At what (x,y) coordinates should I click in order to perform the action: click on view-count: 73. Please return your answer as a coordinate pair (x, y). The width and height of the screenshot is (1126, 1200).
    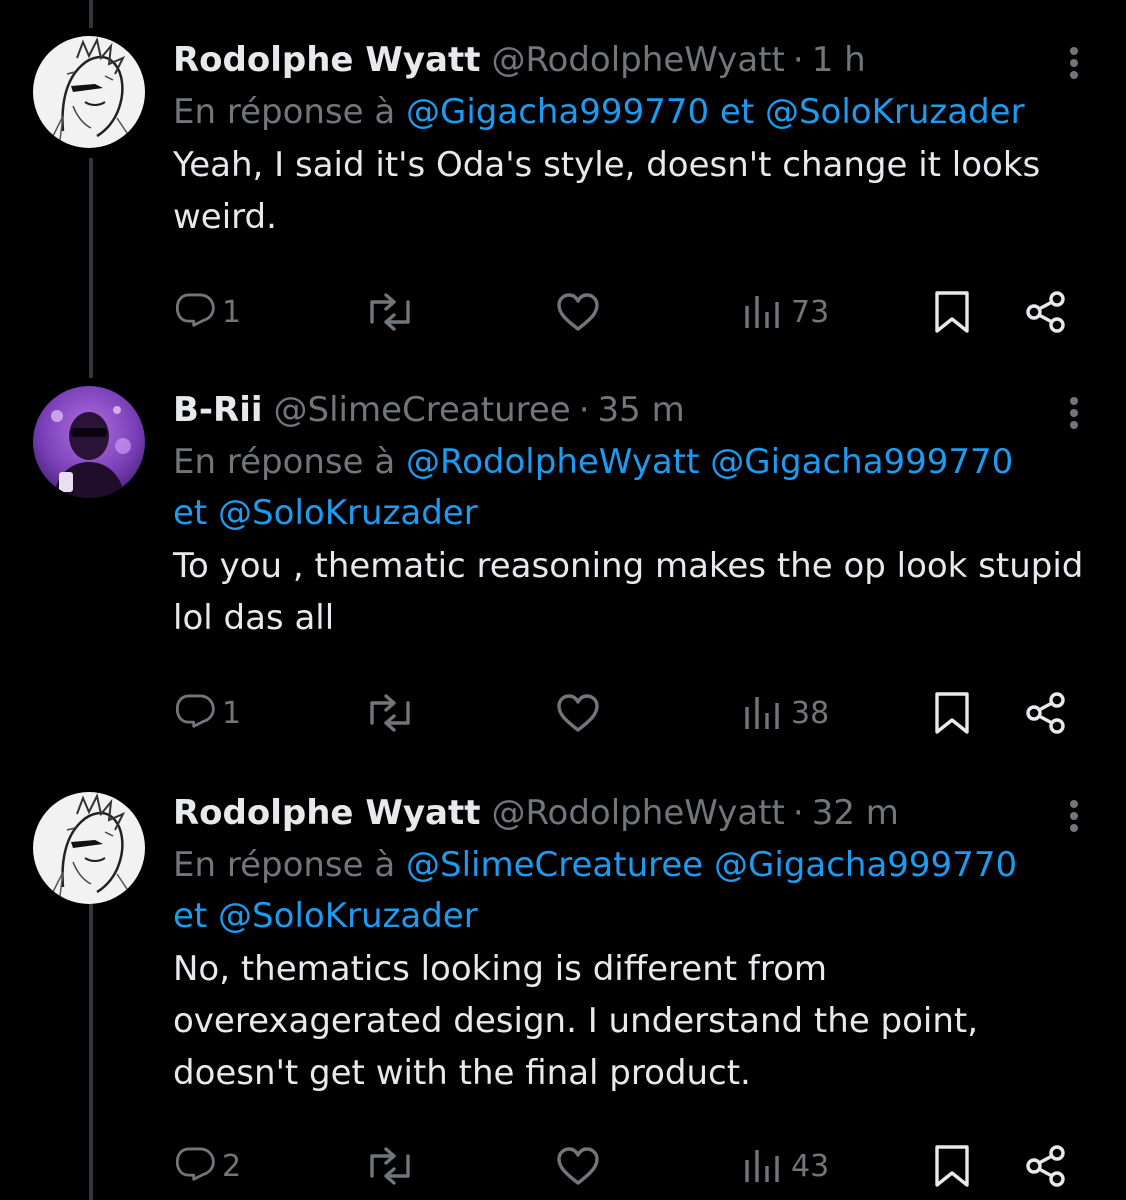
    Looking at the image, I should click on (810, 312).